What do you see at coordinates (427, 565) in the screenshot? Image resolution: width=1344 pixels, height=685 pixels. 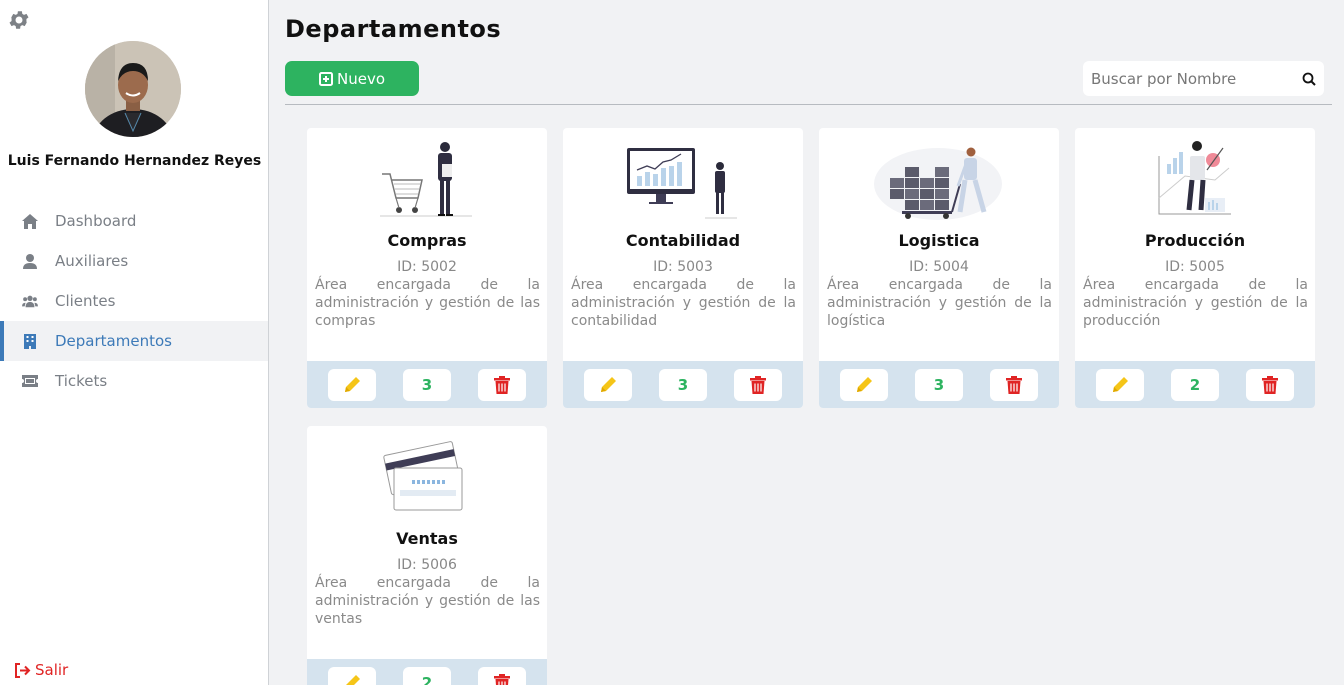 I see `department-id: ID: 5006` at bounding box center [427, 565].